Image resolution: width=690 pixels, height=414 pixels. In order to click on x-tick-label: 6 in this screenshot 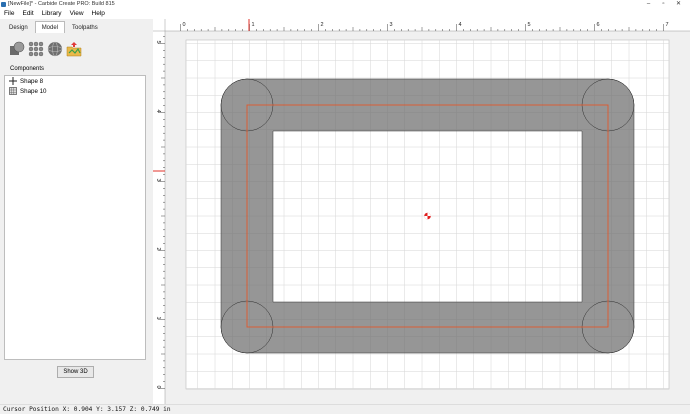, I will do `click(598, 25)`.